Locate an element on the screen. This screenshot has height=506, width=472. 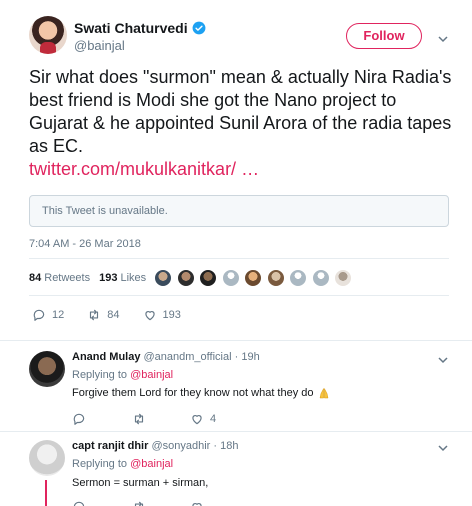
reply-time: · 18h is located at coordinates (225, 446).